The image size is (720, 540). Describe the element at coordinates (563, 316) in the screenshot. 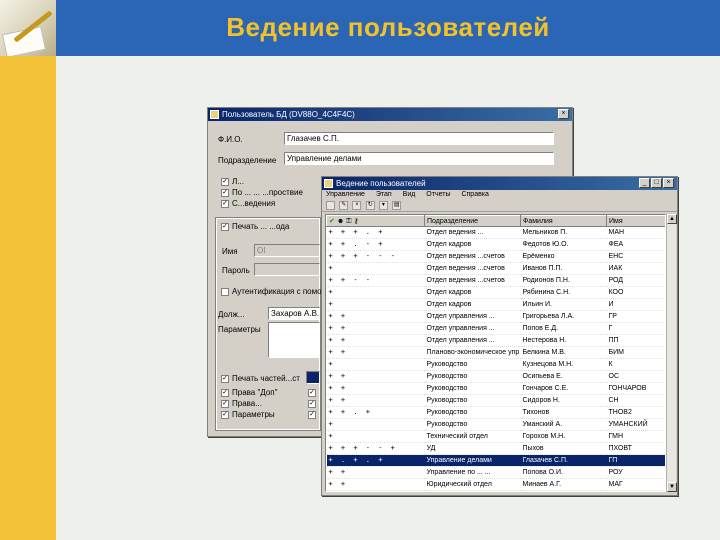

I see `row-surname-cell: Григорьева Л.А.` at that location.